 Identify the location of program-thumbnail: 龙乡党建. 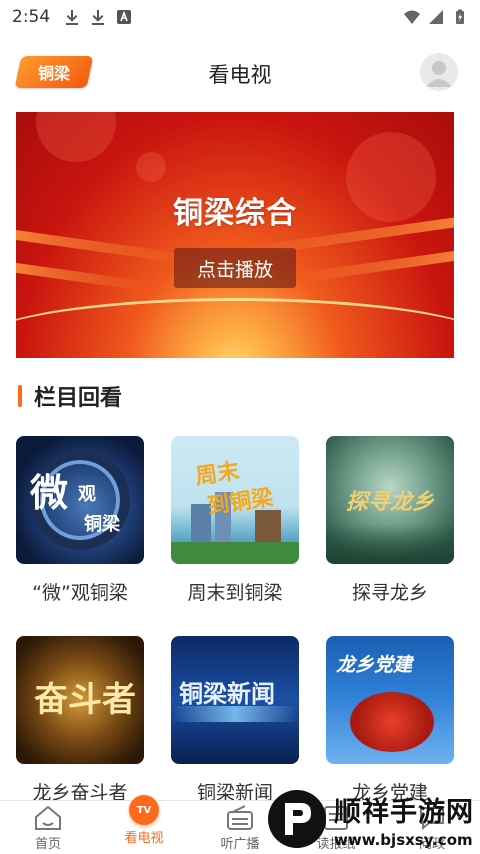
(390, 700).